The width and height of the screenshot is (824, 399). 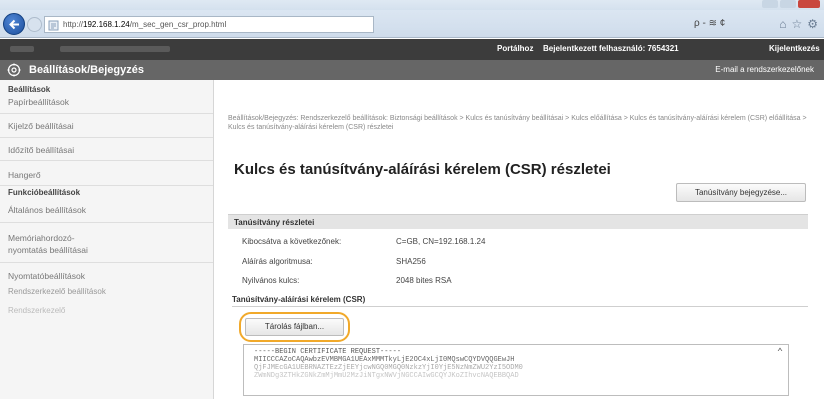 I want to click on sidebar-item-label: Memóriahordozó-nyomtatás beállításai, so click(x=48, y=244).